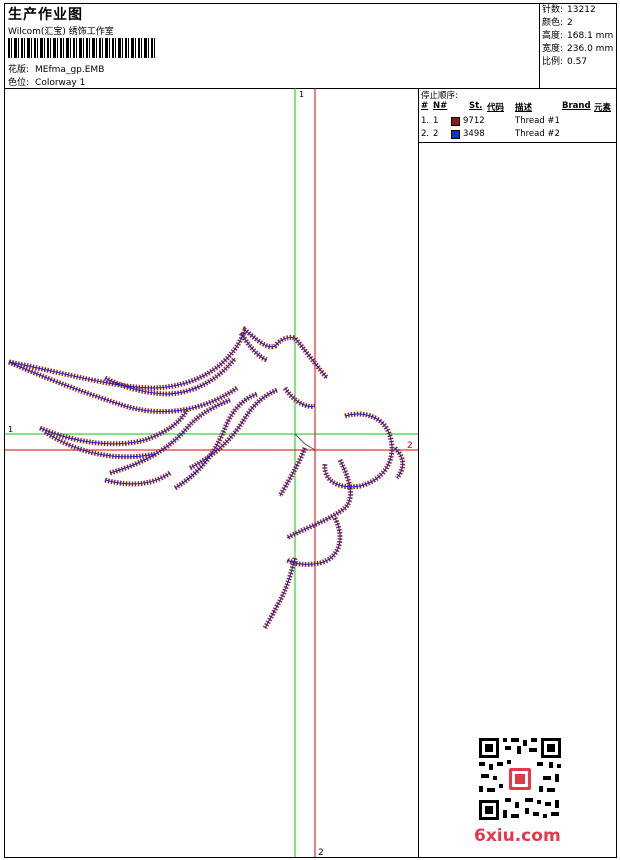 Image resolution: width=620 pixels, height=860 pixels. What do you see at coordinates (60, 83) in the screenshot?
I see `colorway-value: Colorway 1` at bounding box center [60, 83].